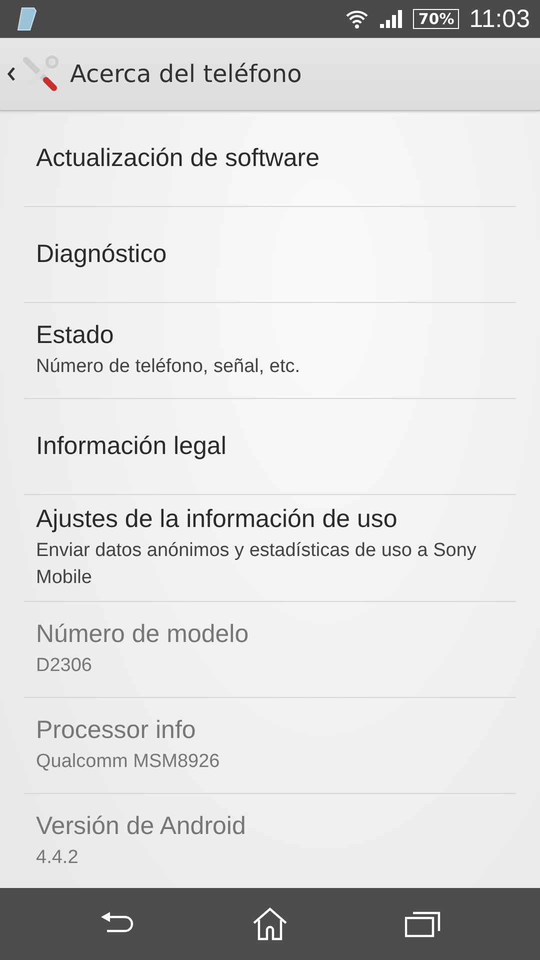 The height and width of the screenshot is (960, 540). Describe the element at coordinates (102, 254) in the screenshot. I see `item-title: Diagnóstico` at that location.